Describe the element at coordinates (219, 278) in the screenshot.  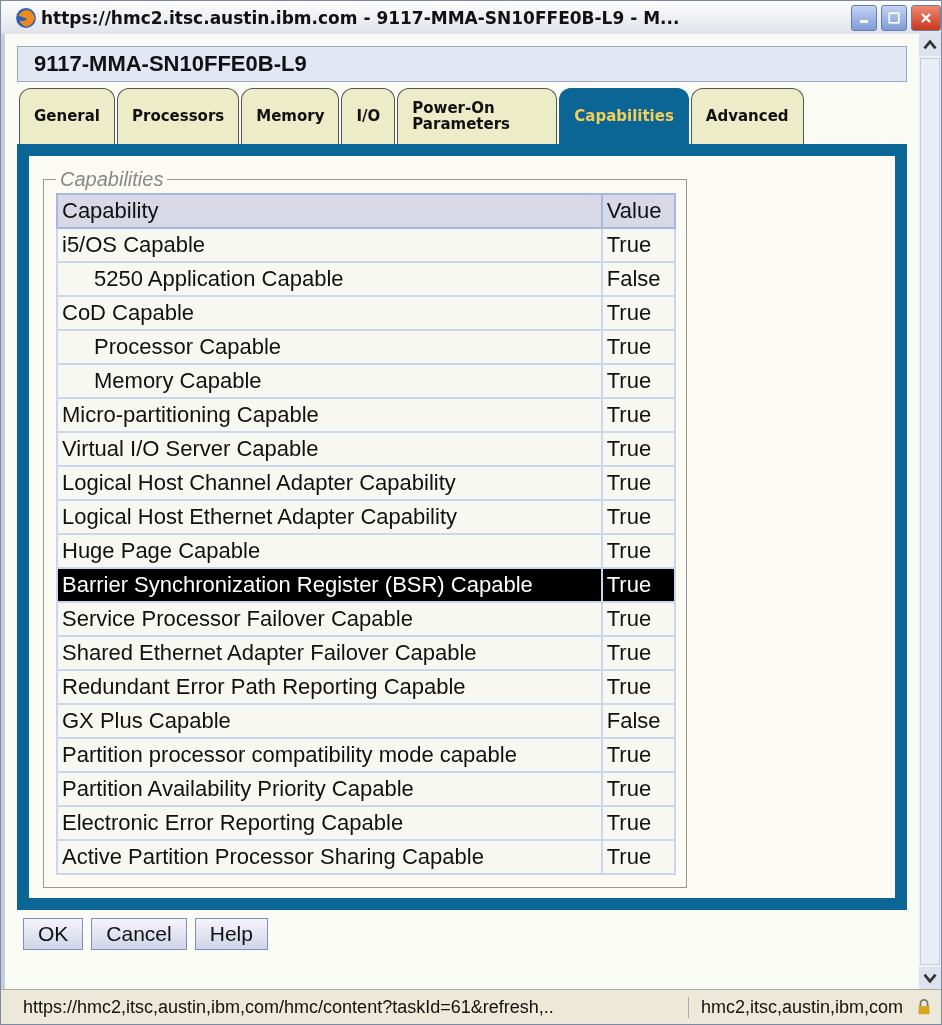
I see `table-cell: 5250 Application Capable` at that location.